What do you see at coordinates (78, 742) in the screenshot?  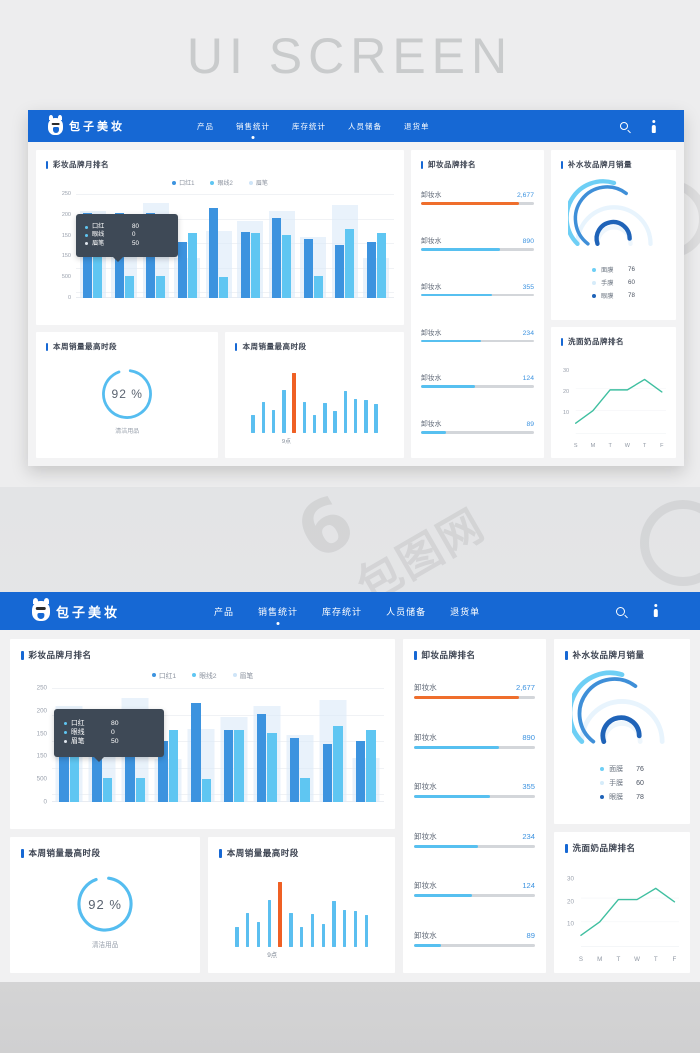 I see `tooltip-label: 眉笔` at bounding box center [78, 742].